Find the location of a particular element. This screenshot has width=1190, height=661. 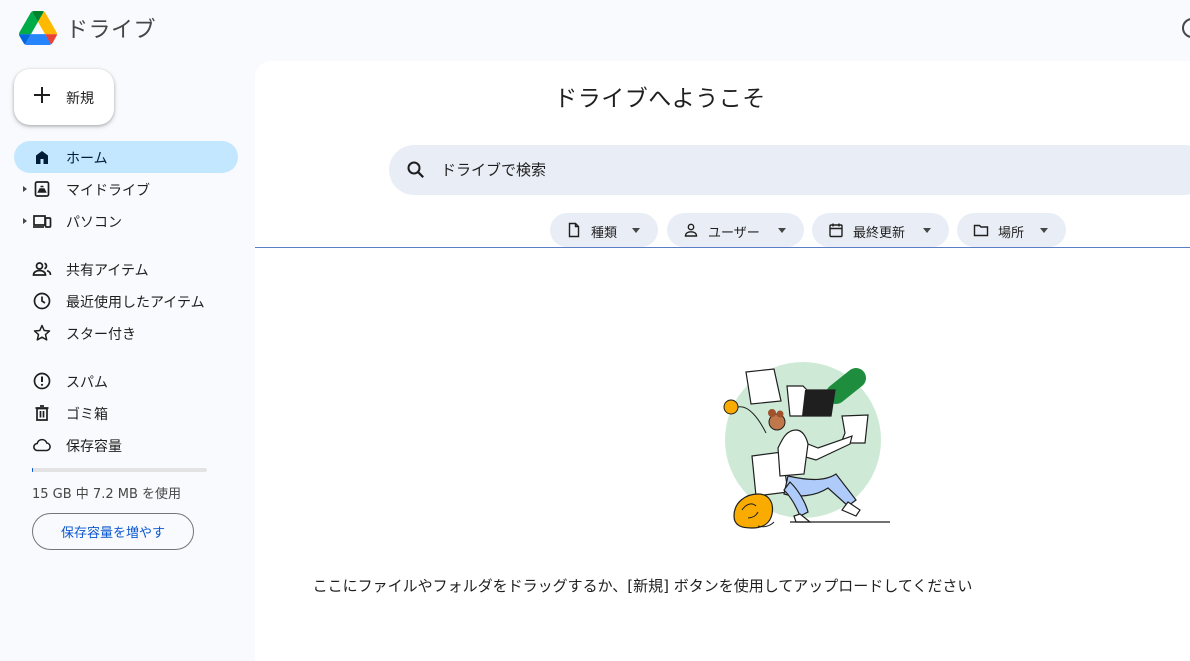

sidebar-item-my-drive: マイドライブ is located at coordinates (126, 189).